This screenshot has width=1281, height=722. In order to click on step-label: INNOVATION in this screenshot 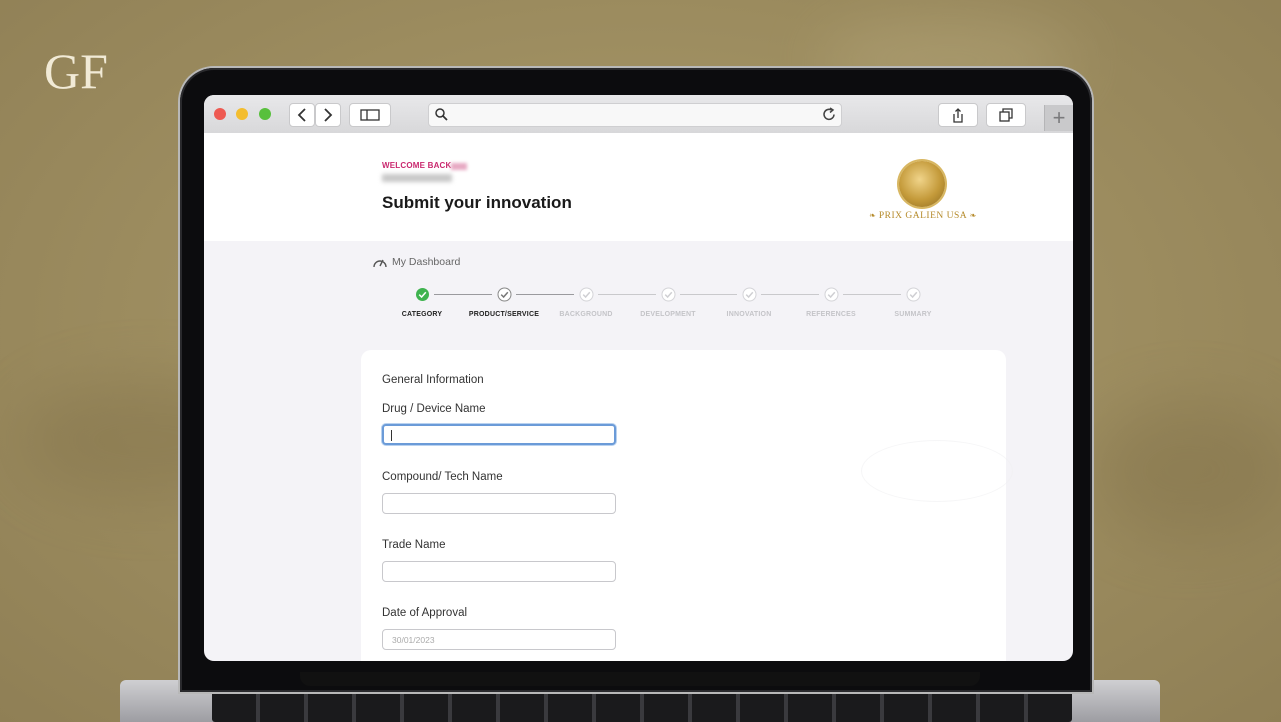, I will do `click(749, 314)`.